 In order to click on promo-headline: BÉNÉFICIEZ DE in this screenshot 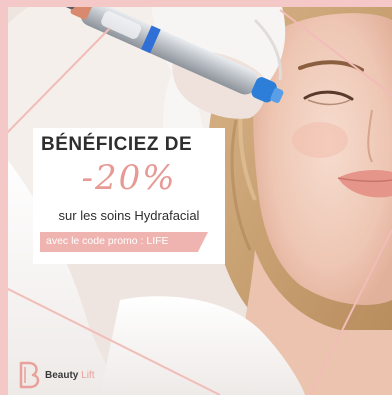, I will do `click(117, 144)`.